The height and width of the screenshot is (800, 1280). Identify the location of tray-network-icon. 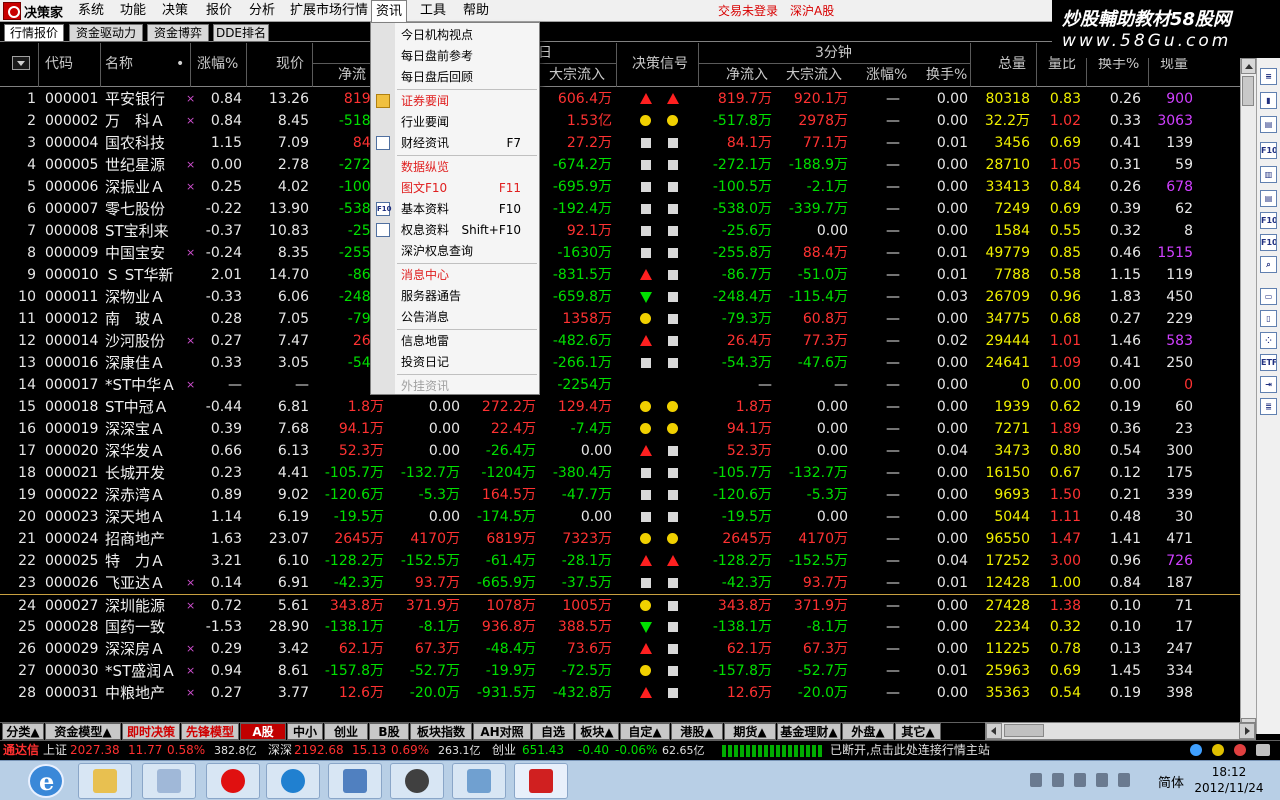
(1058, 780).